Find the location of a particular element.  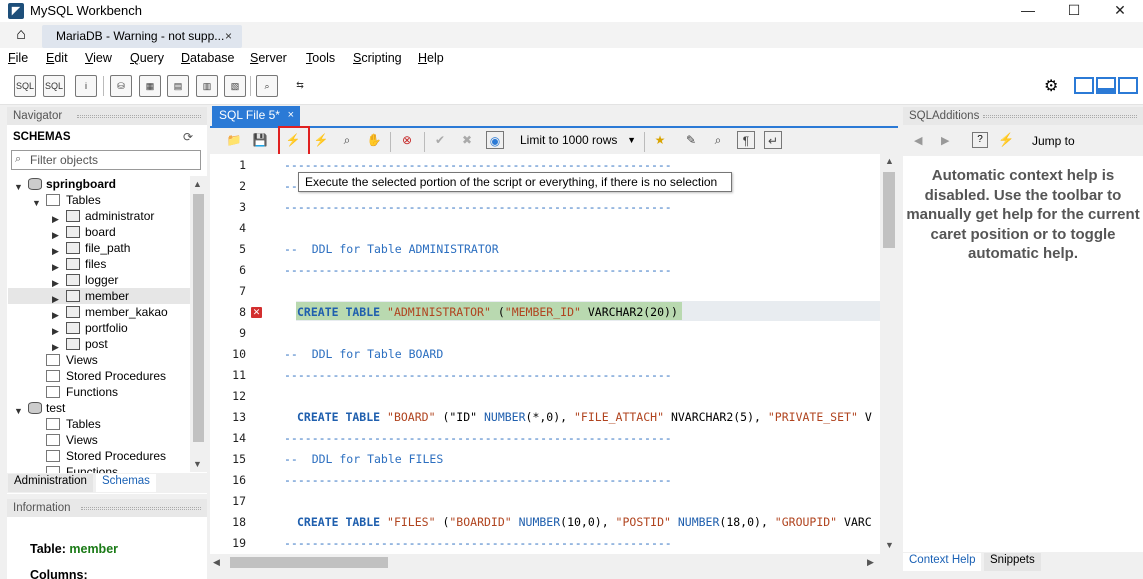

connection-tab: MariaDB - Warning - not supp... × is located at coordinates (142, 36).